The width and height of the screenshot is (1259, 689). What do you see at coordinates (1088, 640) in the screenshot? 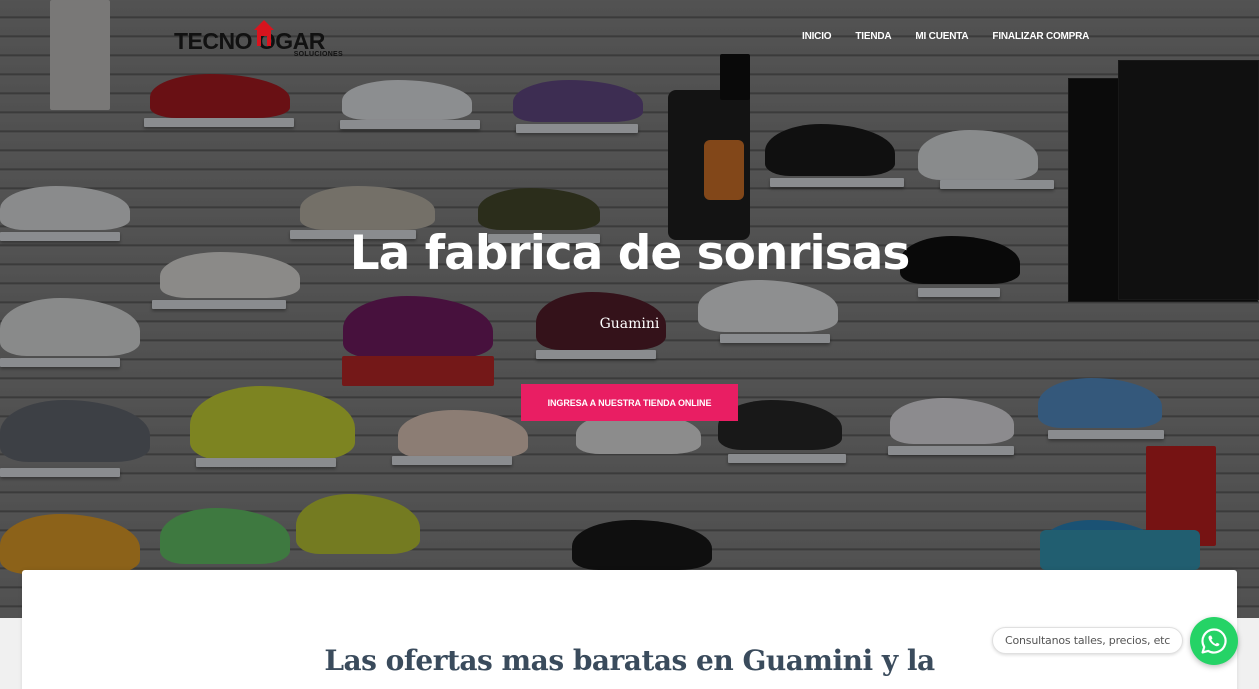
I see `whatsapp-tooltip: Consultanos talles, precios, etc` at bounding box center [1088, 640].